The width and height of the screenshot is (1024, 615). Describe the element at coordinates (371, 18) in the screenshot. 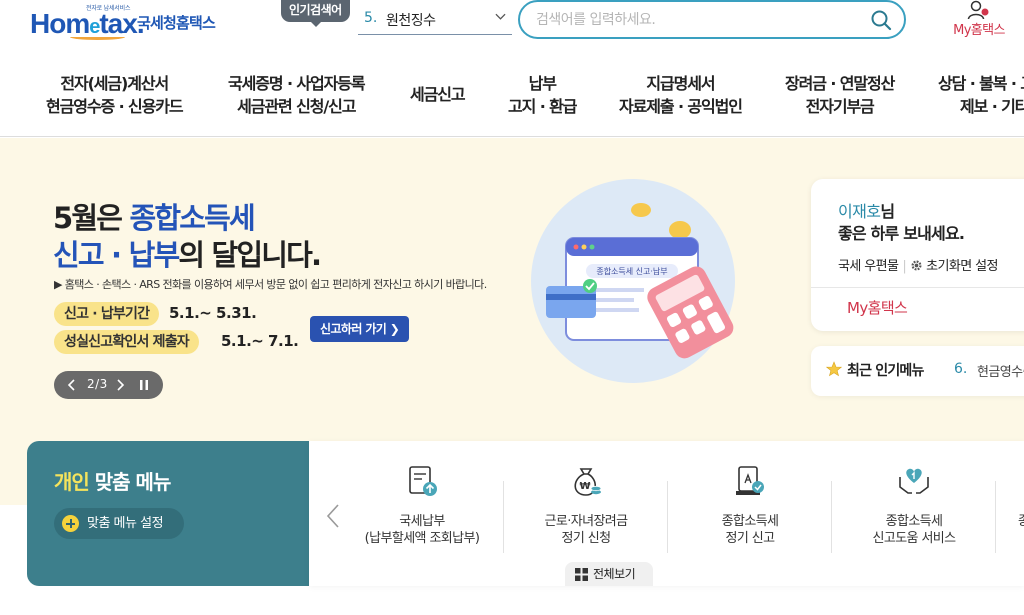

I see `popular-search-rank: 5.` at that location.